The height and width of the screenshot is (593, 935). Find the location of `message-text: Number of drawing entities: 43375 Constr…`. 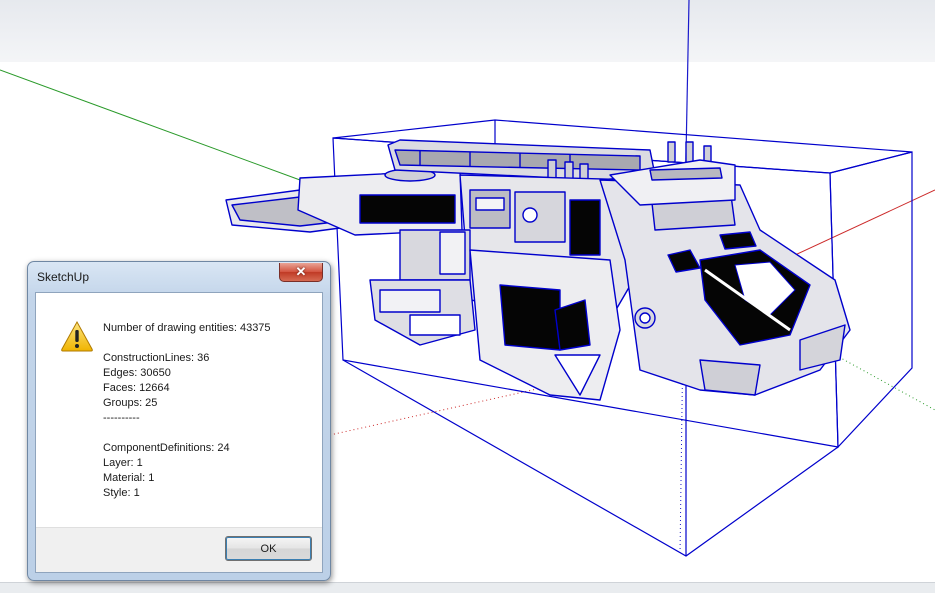

message-text: Number of drawing entities: 43375 Constr… is located at coordinates (187, 411).